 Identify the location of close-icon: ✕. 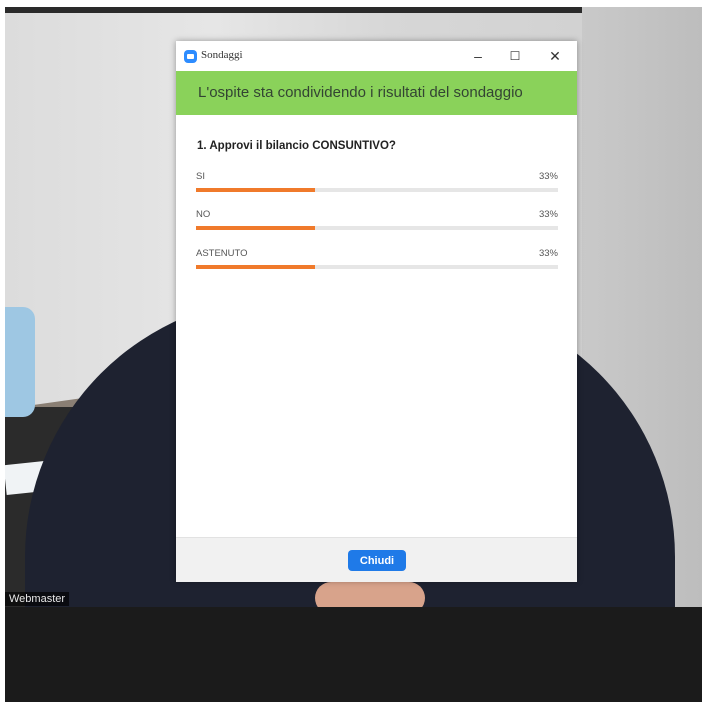
(555, 56).